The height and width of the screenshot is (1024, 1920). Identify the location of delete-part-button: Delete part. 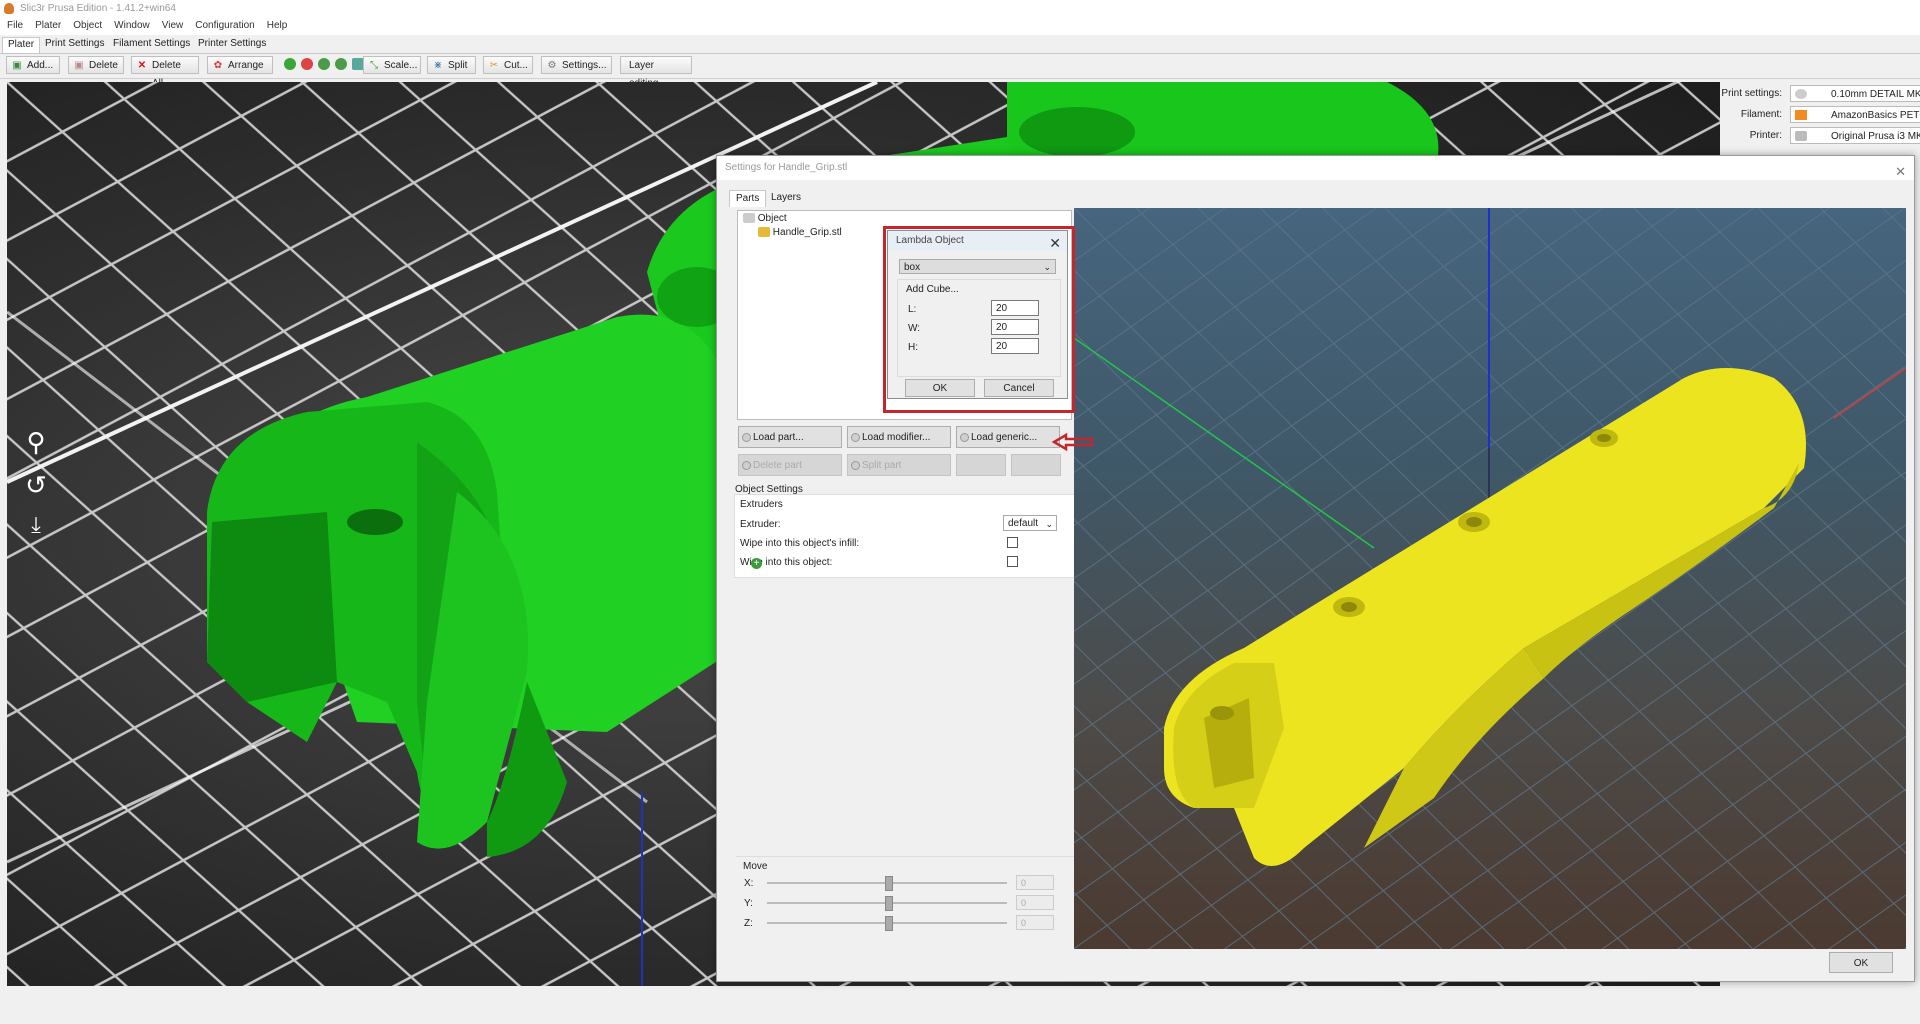
(790, 465).